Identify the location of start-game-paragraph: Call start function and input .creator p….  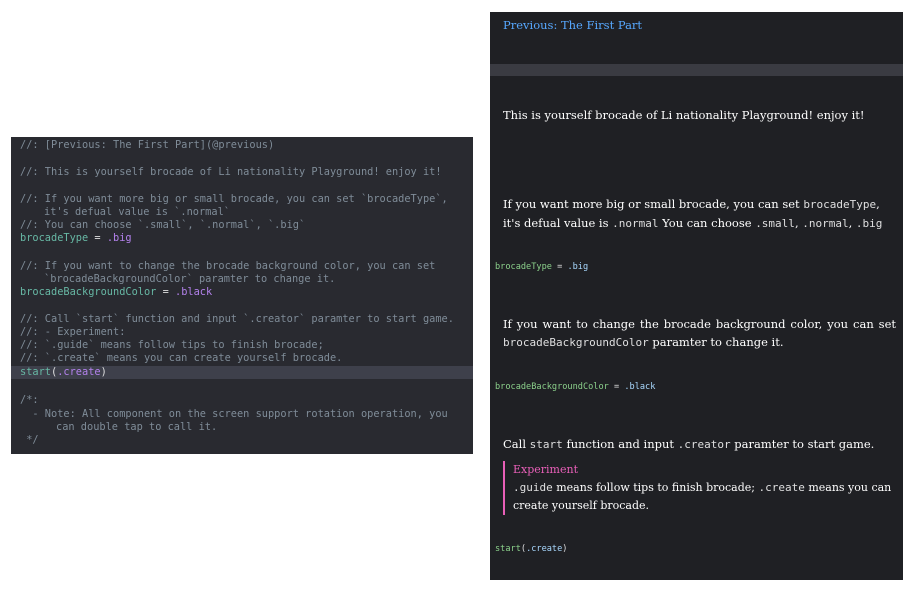
(699, 444).